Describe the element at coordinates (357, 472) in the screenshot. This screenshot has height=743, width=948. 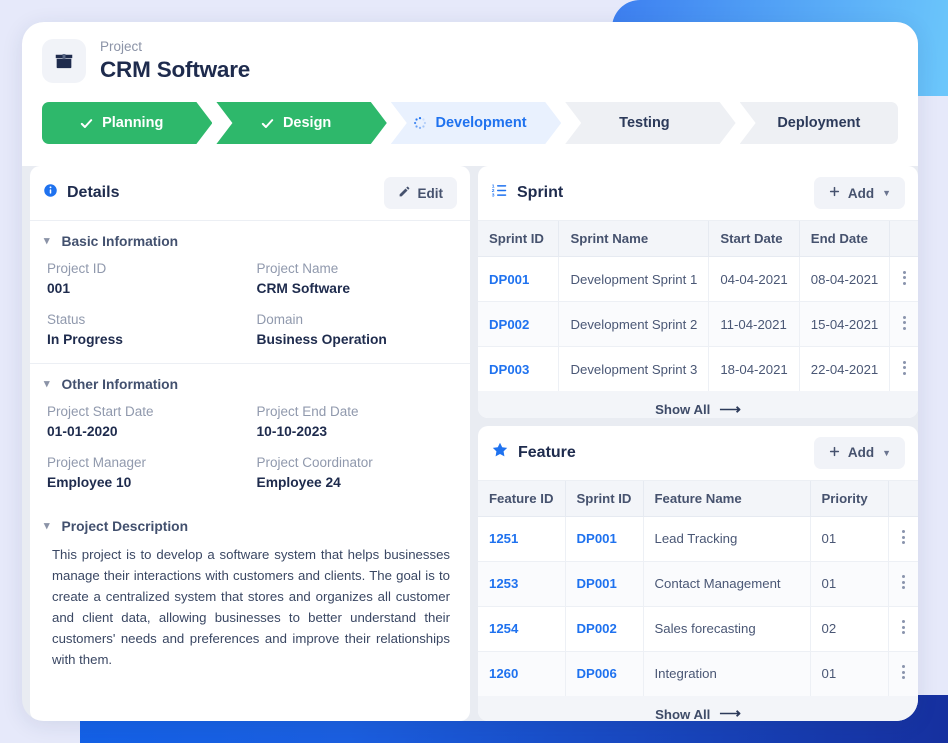
I see `detail-field: Project Coordinator Employee 24` at that location.